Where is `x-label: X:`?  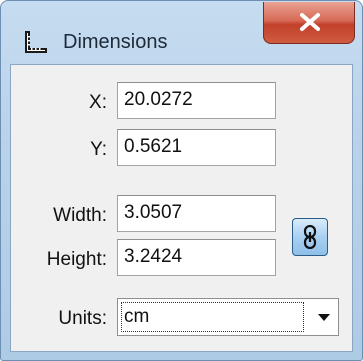
x-label: X: is located at coordinates (98, 102).